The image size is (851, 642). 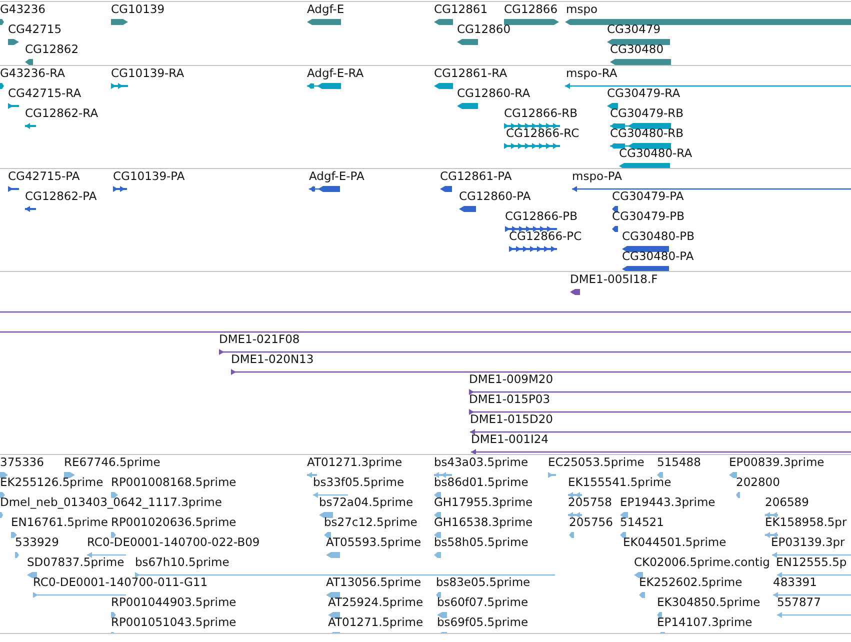 What do you see at coordinates (704, 622) in the screenshot?
I see `feature-label: EP14107.3prime` at bounding box center [704, 622].